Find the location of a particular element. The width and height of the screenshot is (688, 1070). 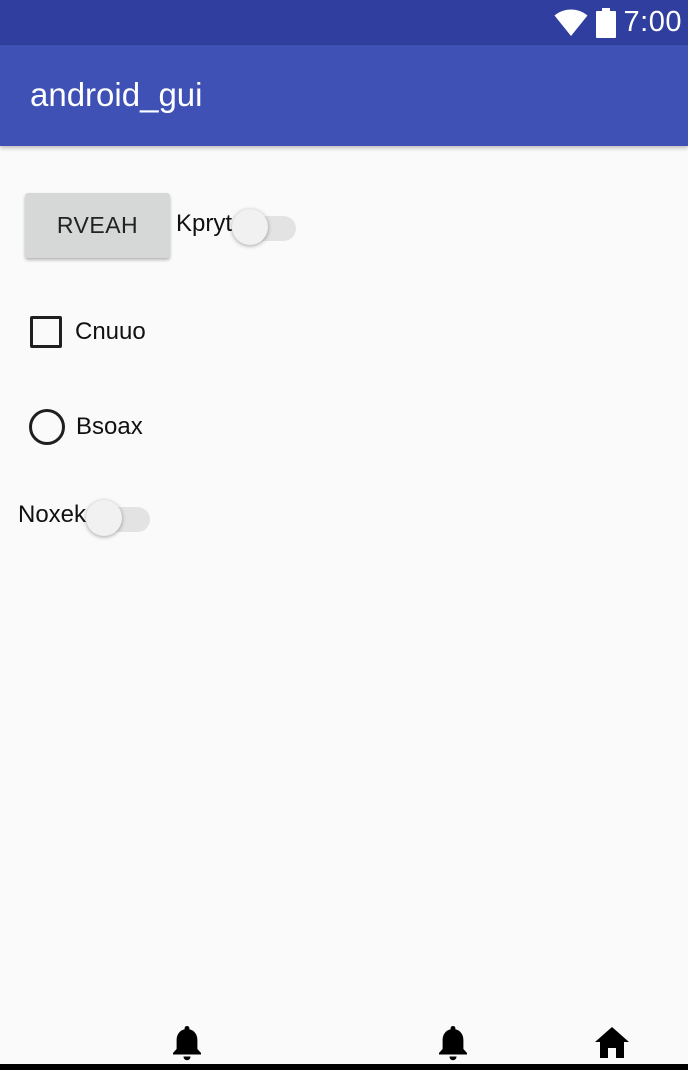

noxek-switch-row: Noxek is located at coordinates (85, 515).